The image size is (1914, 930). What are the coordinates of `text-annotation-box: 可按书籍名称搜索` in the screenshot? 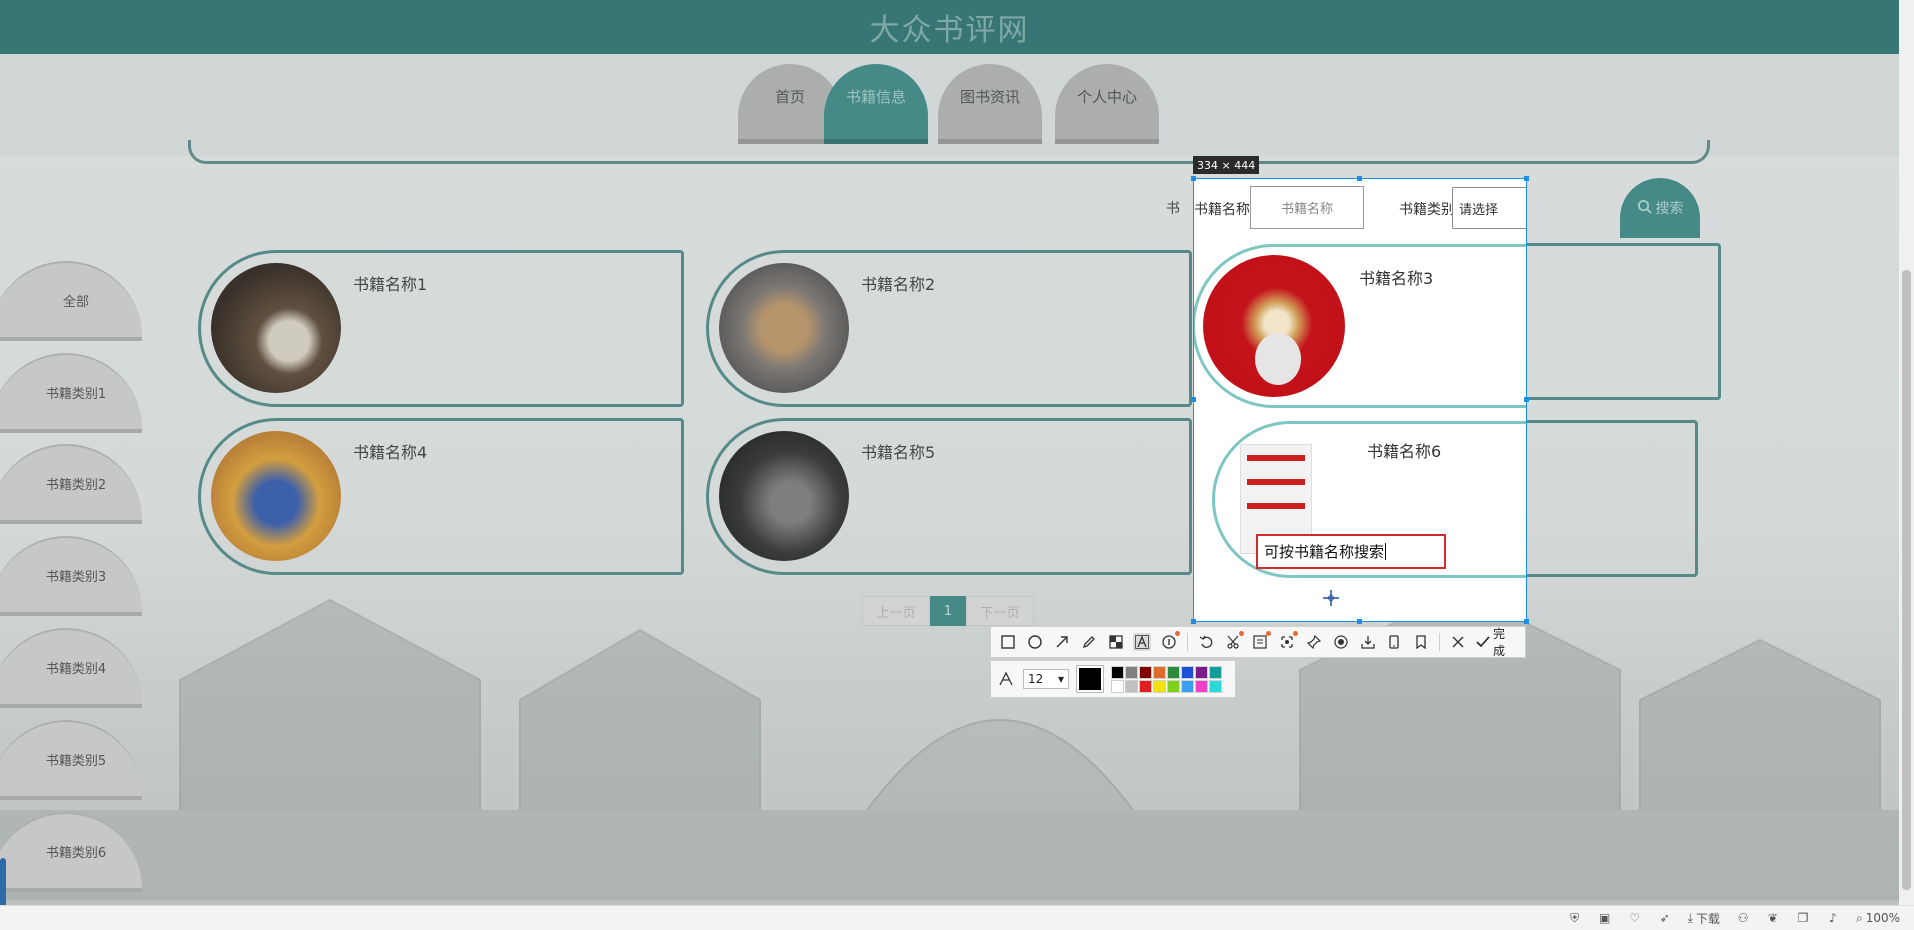 It's located at (1351, 551).